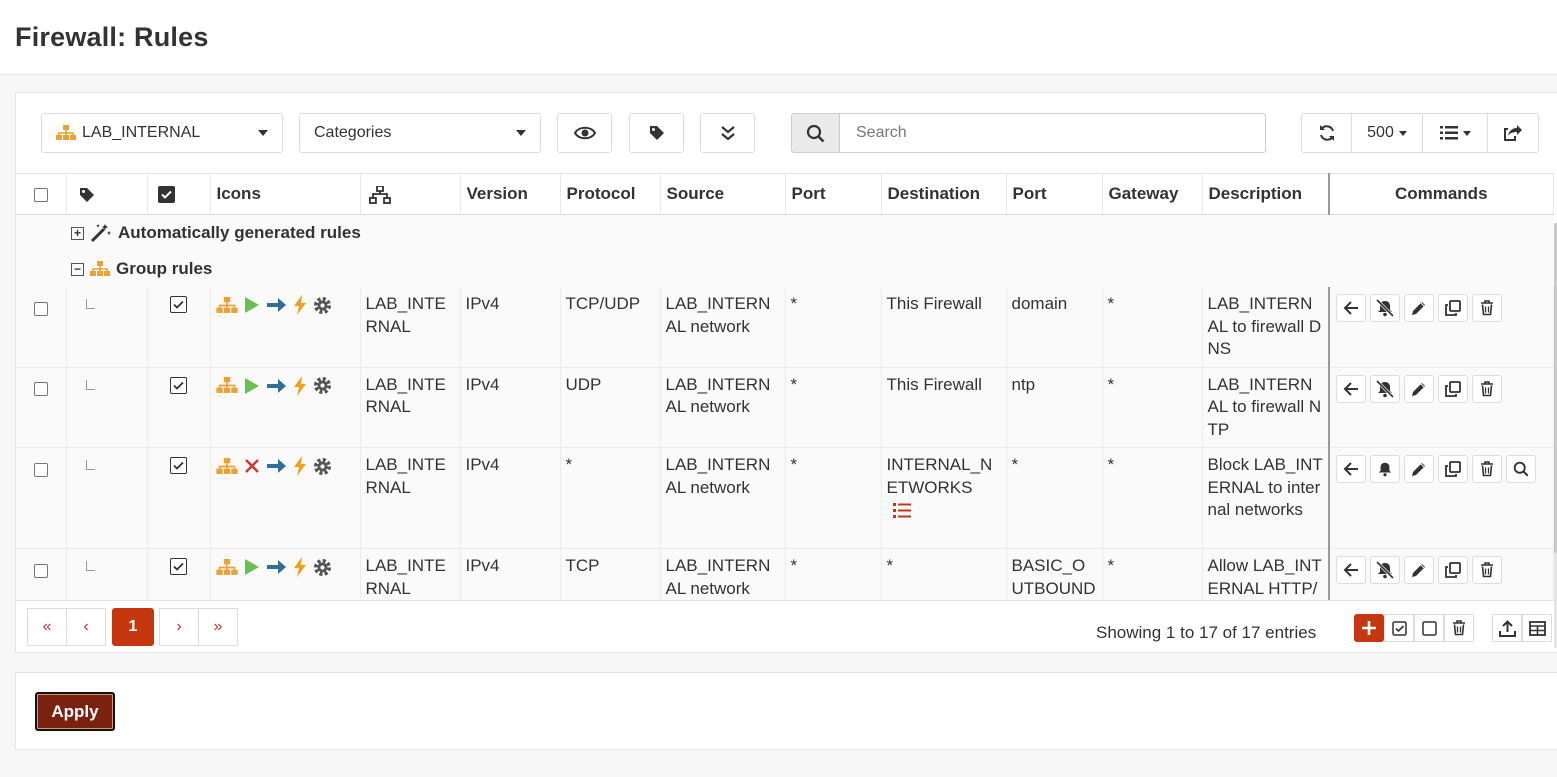 The height and width of the screenshot is (777, 1557). Describe the element at coordinates (784, 232) in the screenshot. I see `group-row-auto: + Automatically generated rules` at that location.